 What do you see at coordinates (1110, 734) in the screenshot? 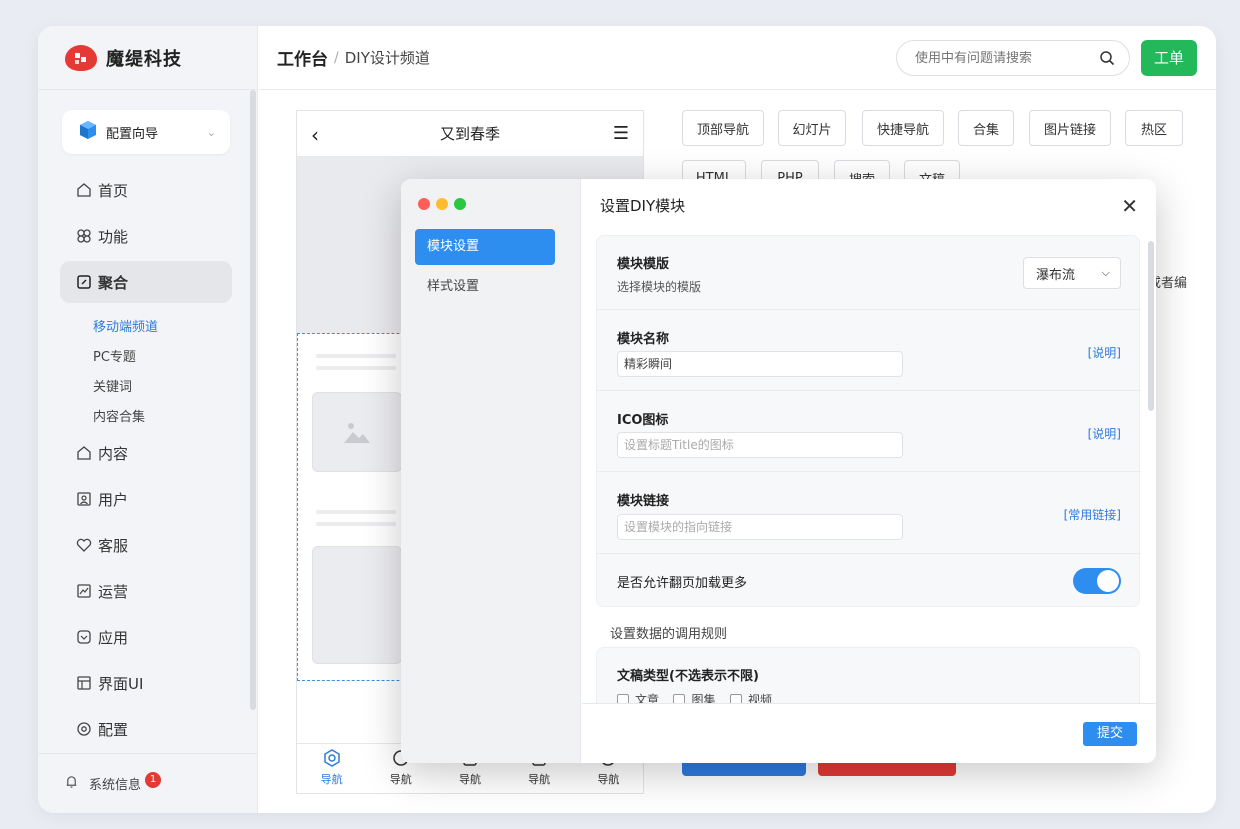
I see `submit-button: 提交` at bounding box center [1110, 734].